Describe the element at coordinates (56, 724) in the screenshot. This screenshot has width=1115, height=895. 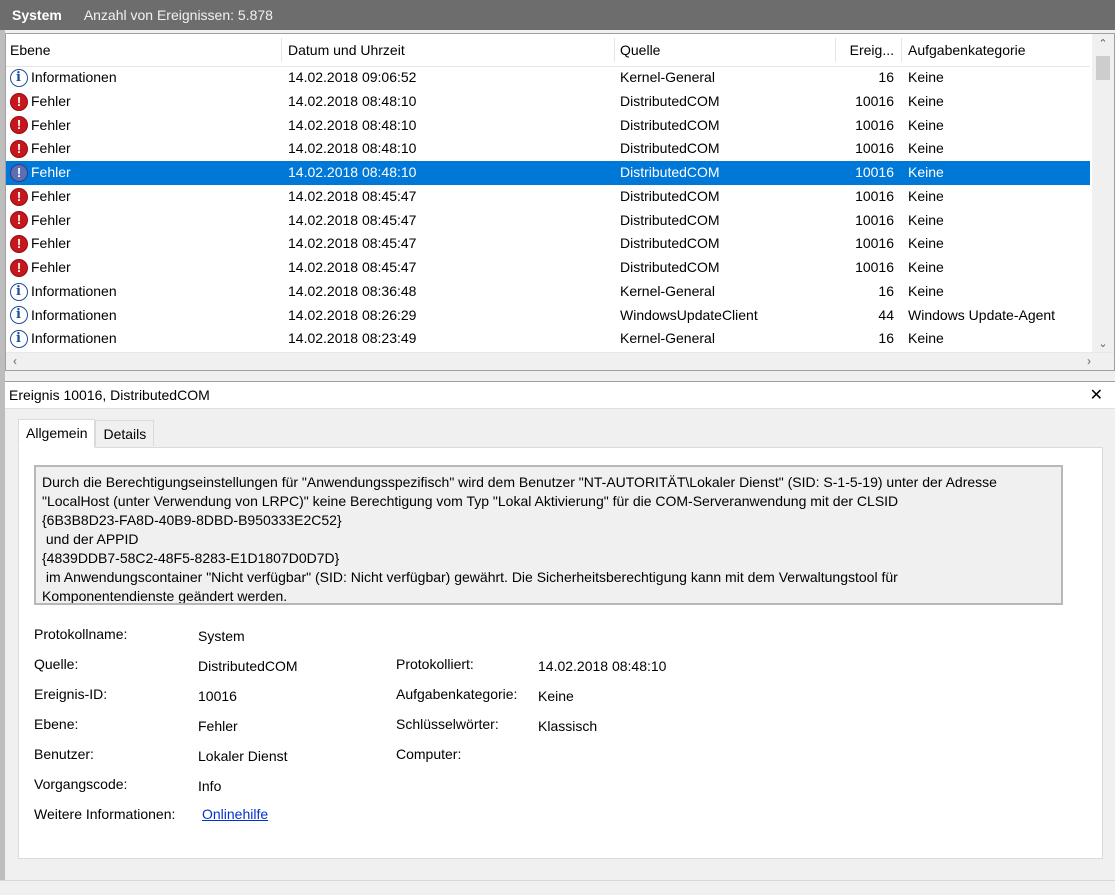
I see `label-ebene: Ebene:` at that location.